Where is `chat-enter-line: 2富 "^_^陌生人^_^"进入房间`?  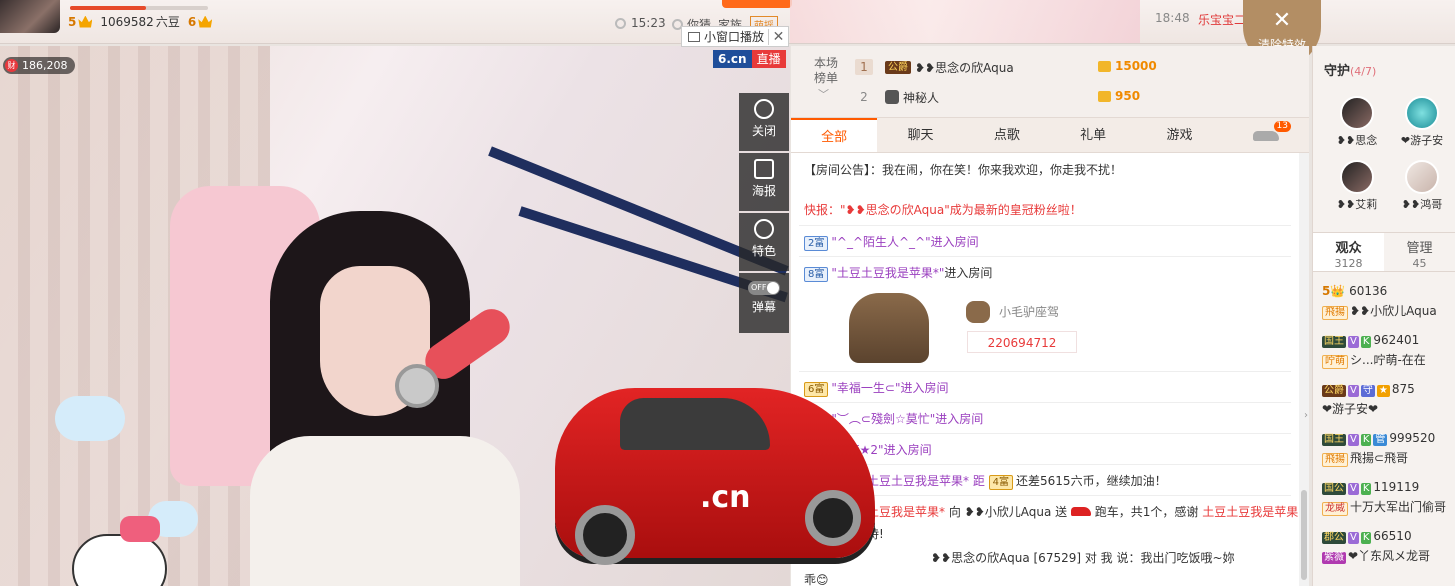
chat-enter-line: 2富 "^_^陌生人^_^"进入房间 is located at coordinates (891, 242).